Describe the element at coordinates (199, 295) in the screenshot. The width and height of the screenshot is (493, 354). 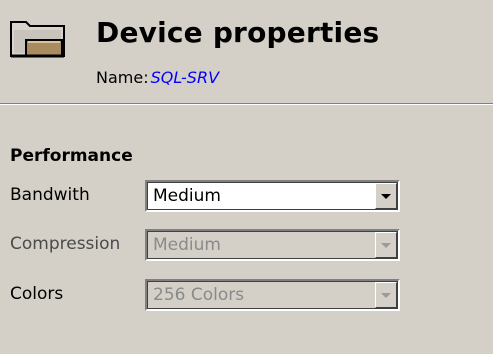
I see `colors-select-value: 256 Colors` at that location.